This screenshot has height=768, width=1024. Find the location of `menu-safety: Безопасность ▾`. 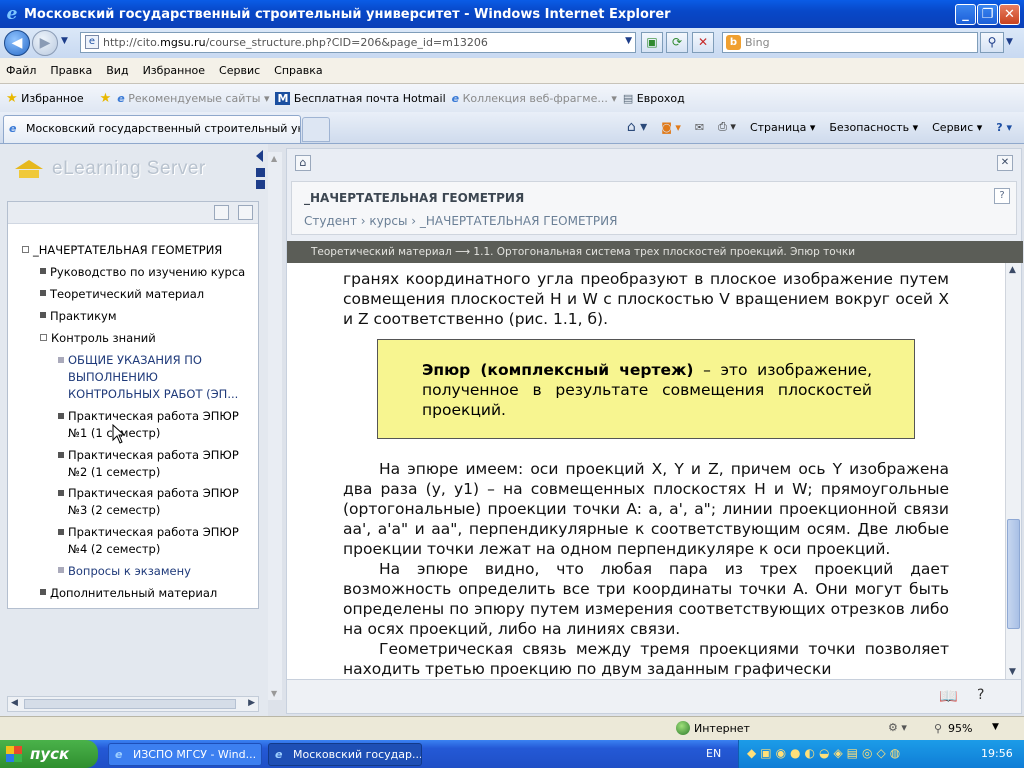

menu-safety: Безопасность ▾ is located at coordinates (873, 127).